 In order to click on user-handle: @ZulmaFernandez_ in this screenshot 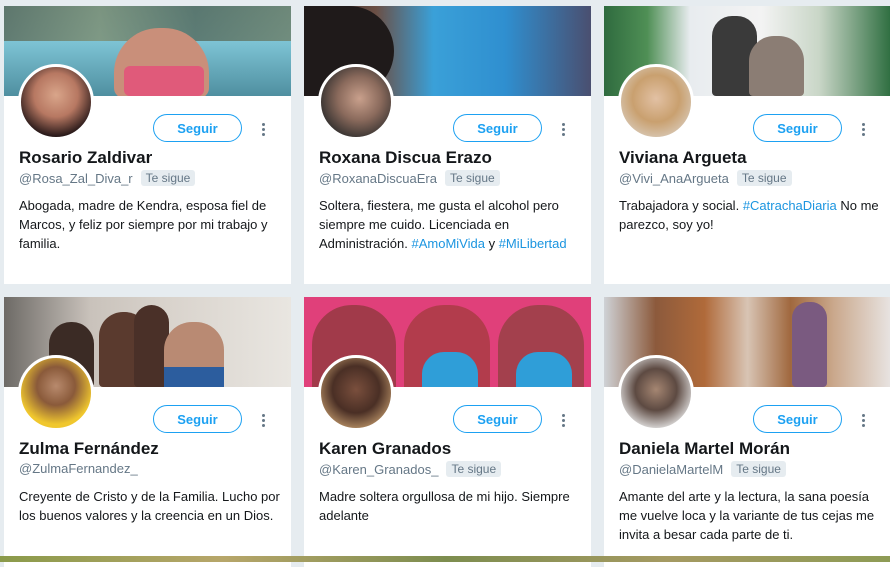, I will do `click(78, 468)`.